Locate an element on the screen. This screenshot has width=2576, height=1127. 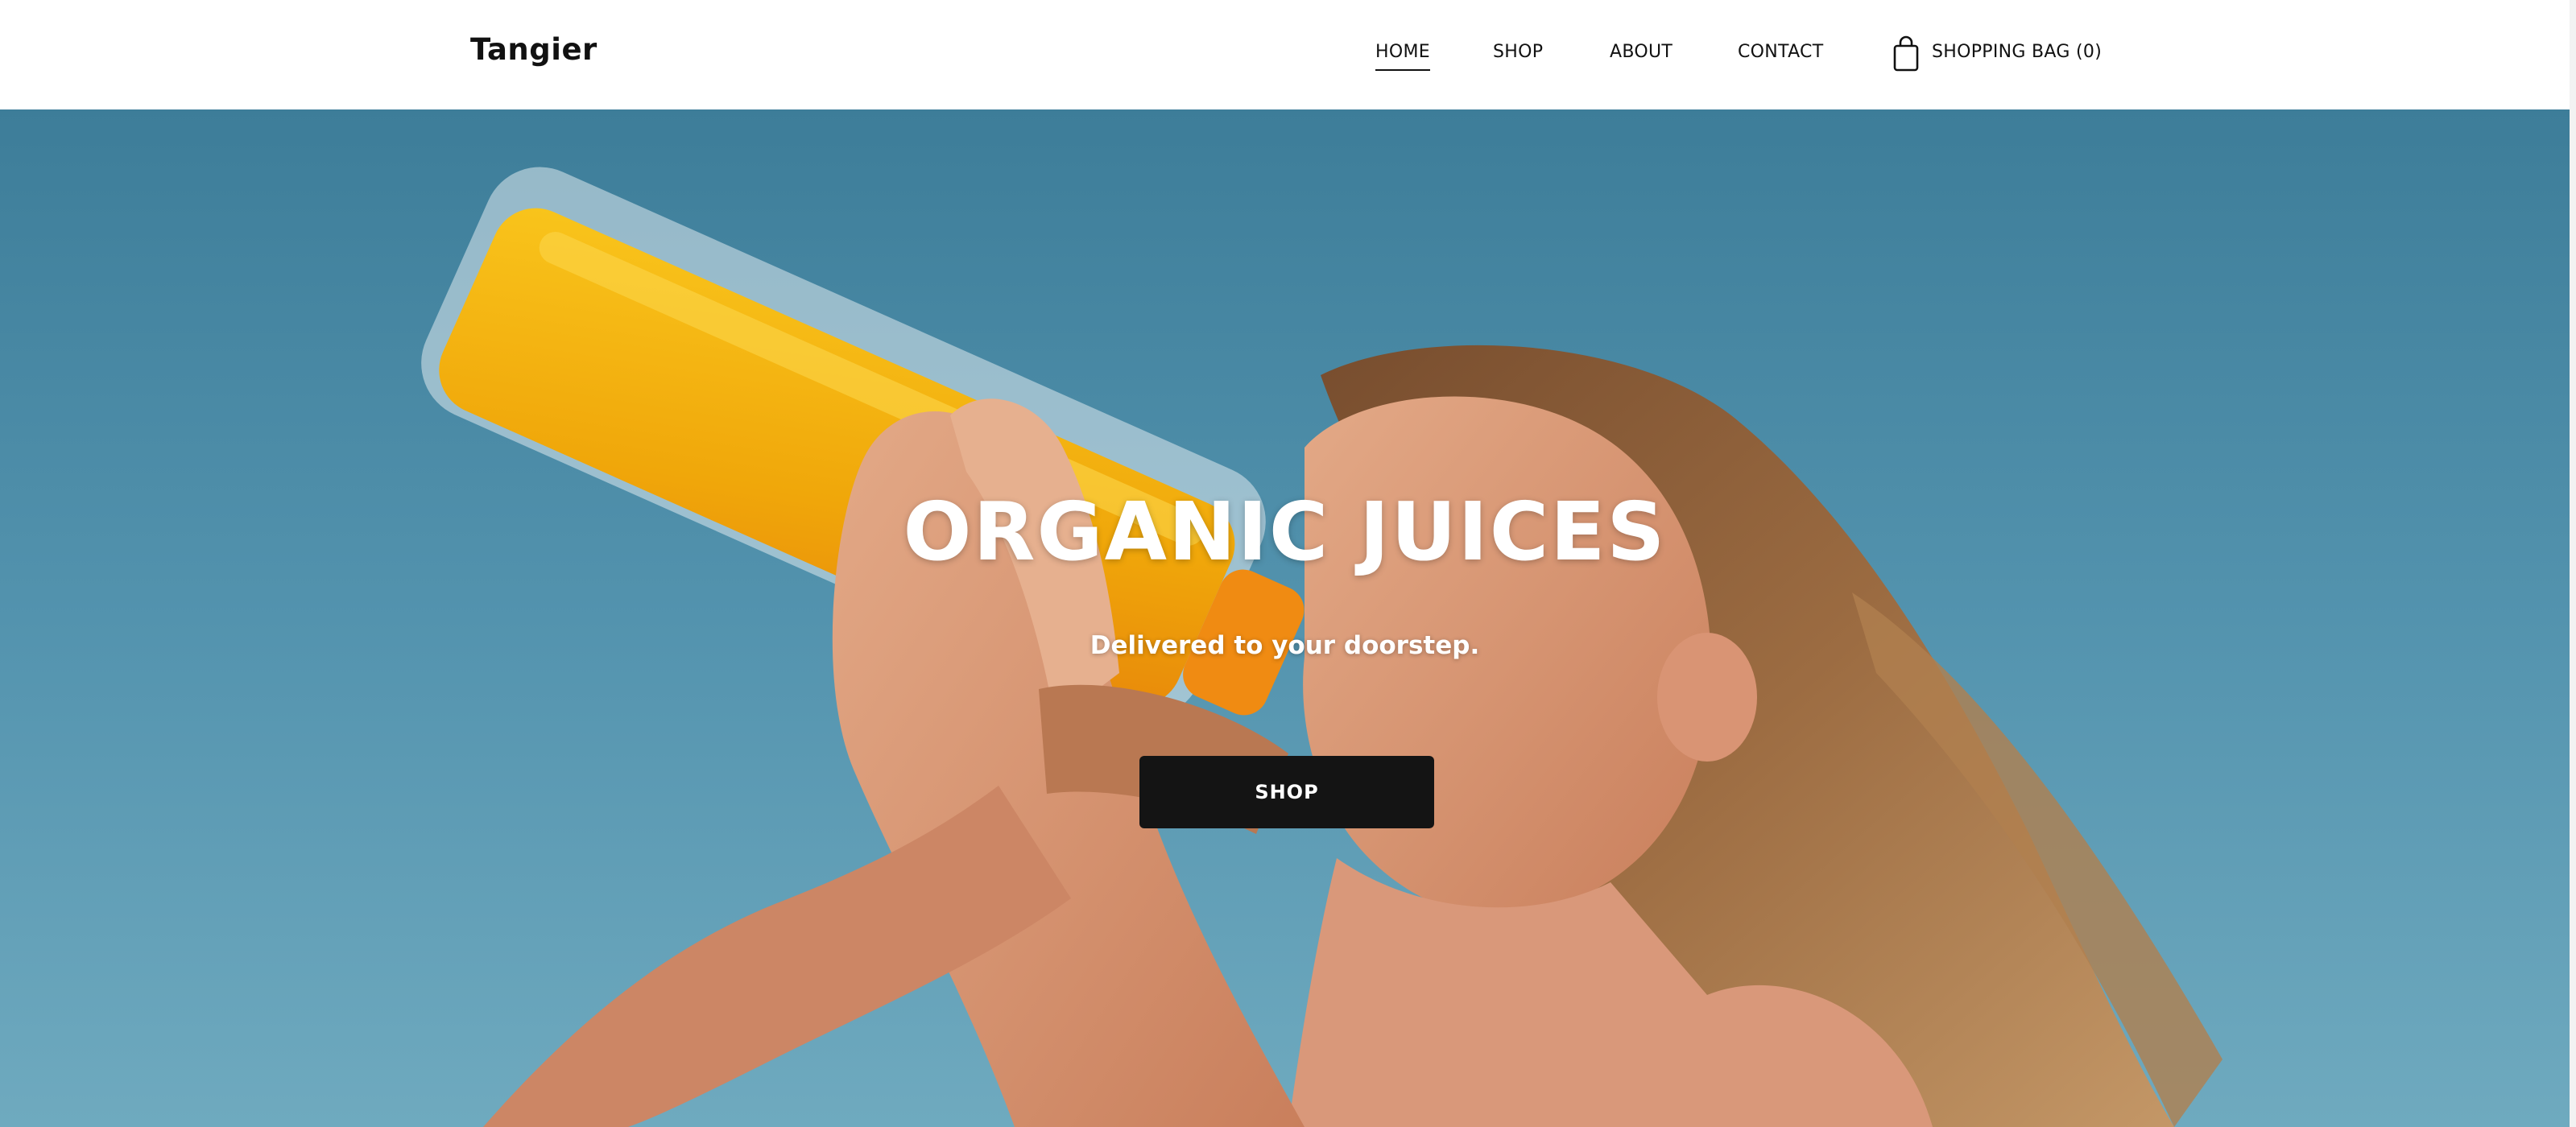
shop-button: SHOP is located at coordinates (1286, 792).